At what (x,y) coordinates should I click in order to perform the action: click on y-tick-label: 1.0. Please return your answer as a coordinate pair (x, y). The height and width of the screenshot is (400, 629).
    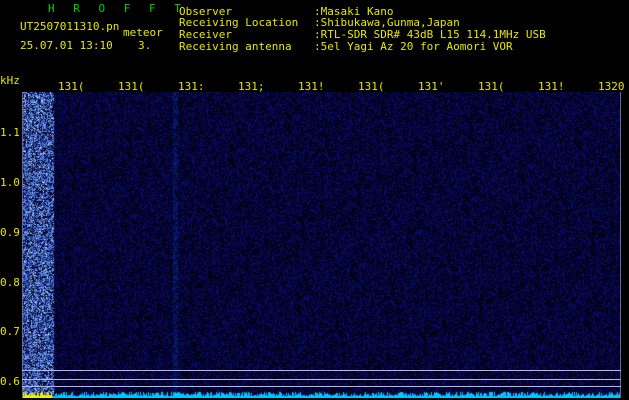
    Looking at the image, I should click on (10, 182).